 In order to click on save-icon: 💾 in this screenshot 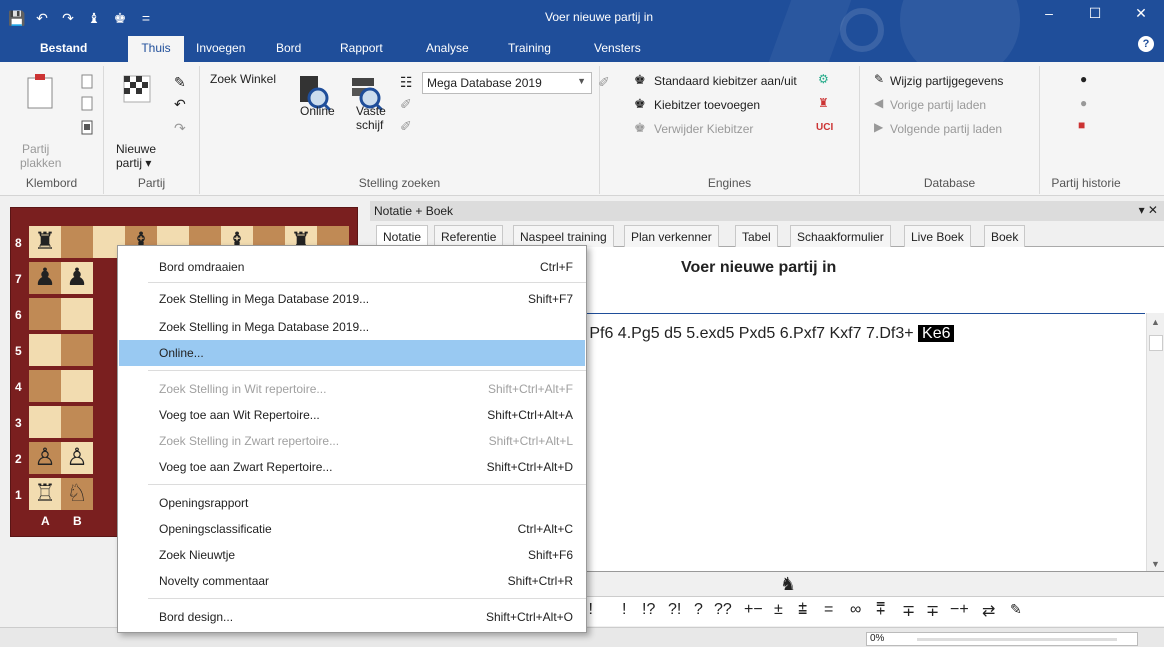, I will do `click(16, 18)`.